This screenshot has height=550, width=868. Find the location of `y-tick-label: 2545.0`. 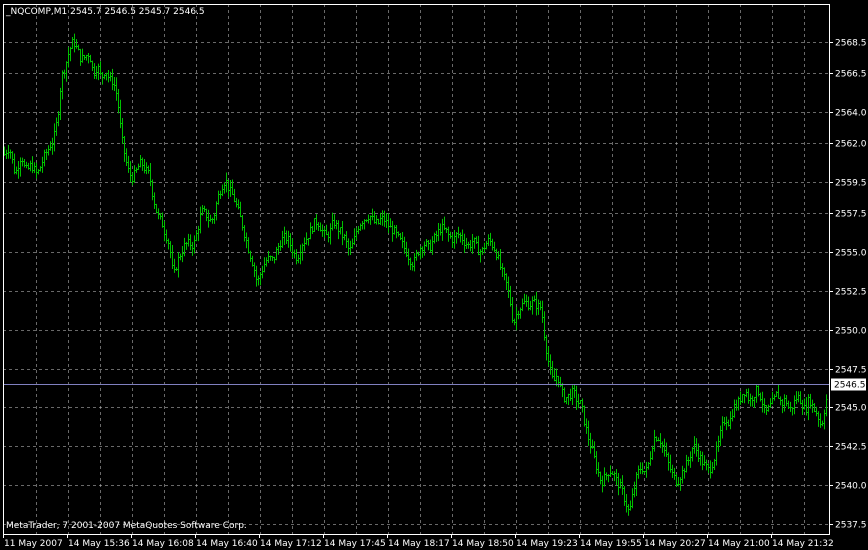

y-tick-label: 2545.0 is located at coordinates (851, 409).